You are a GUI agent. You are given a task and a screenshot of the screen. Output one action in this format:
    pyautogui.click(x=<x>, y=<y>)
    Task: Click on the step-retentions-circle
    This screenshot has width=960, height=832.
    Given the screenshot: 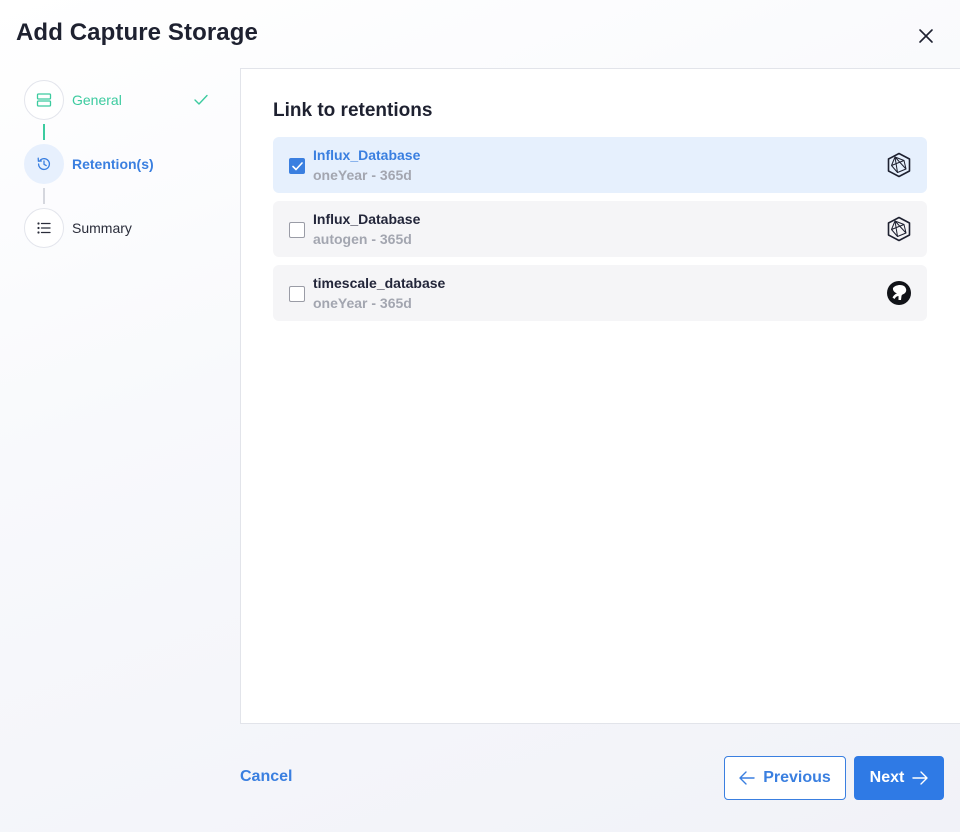 What is the action you would take?
    pyautogui.click(x=44, y=164)
    